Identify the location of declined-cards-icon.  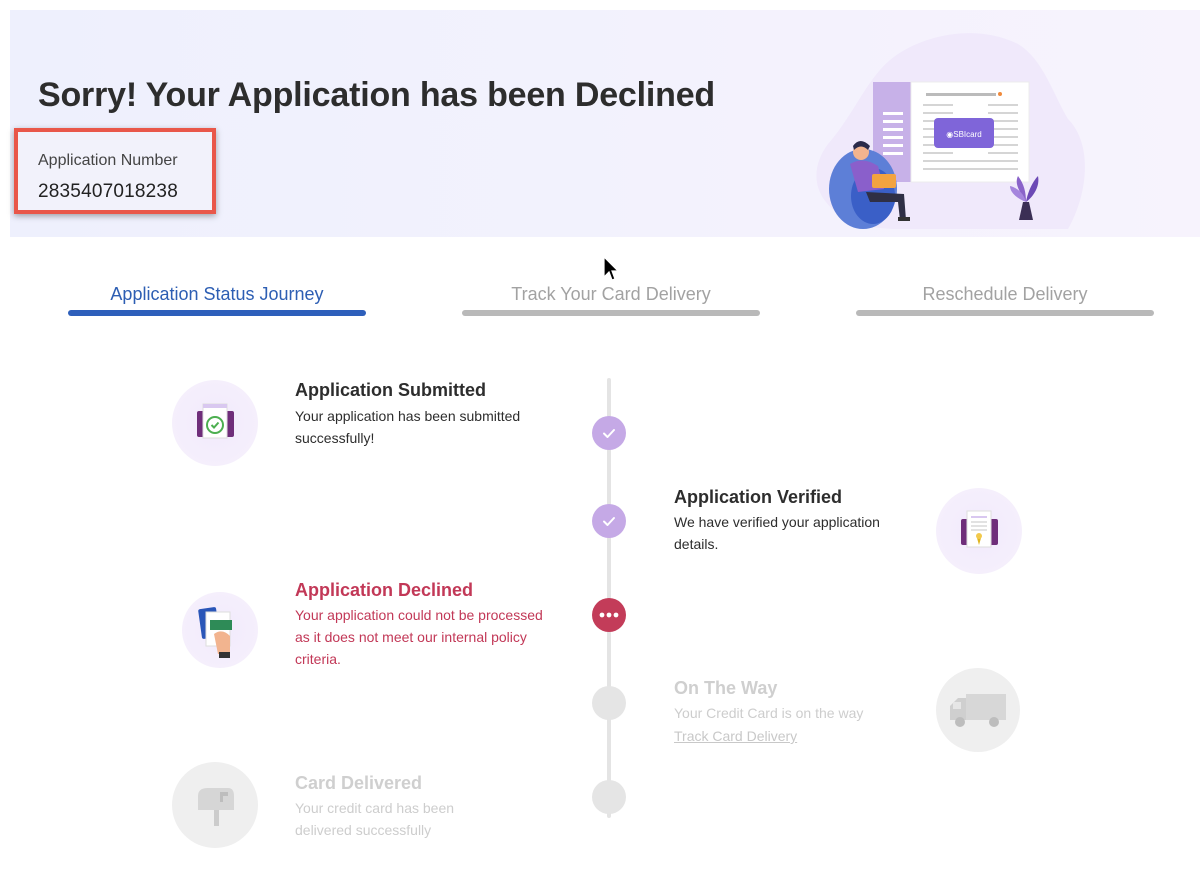
(220, 630).